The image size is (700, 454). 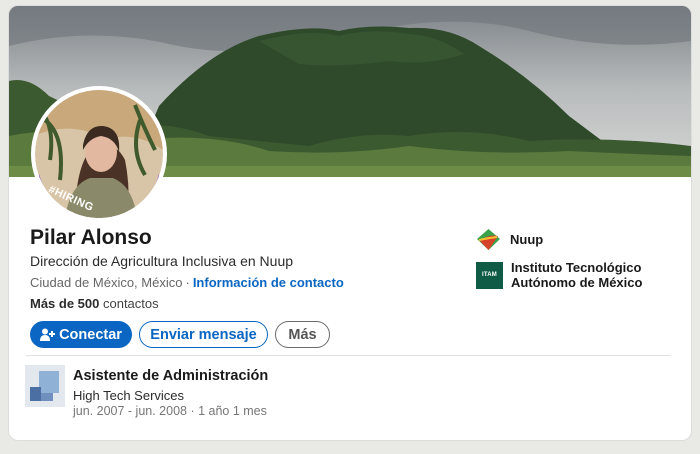 I want to click on more-button-label: Más, so click(x=302, y=334).